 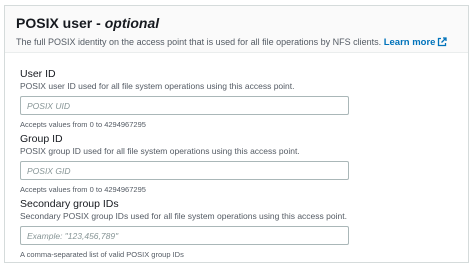 What do you see at coordinates (69, 204) in the screenshot?
I see `secondary-group-ids-label: Secondary group IDs` at bounding box center [69, 204].